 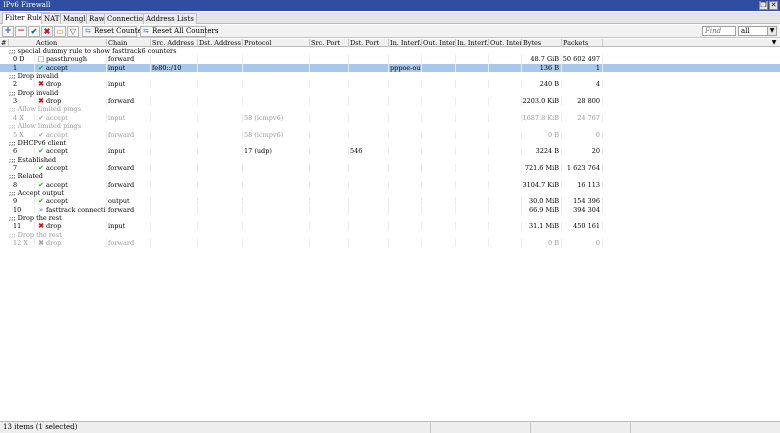 What do you see at coordinates (582, 43) in the screenshot?
I see `col-header-packets: Packets` at bounding box center [582, 43].